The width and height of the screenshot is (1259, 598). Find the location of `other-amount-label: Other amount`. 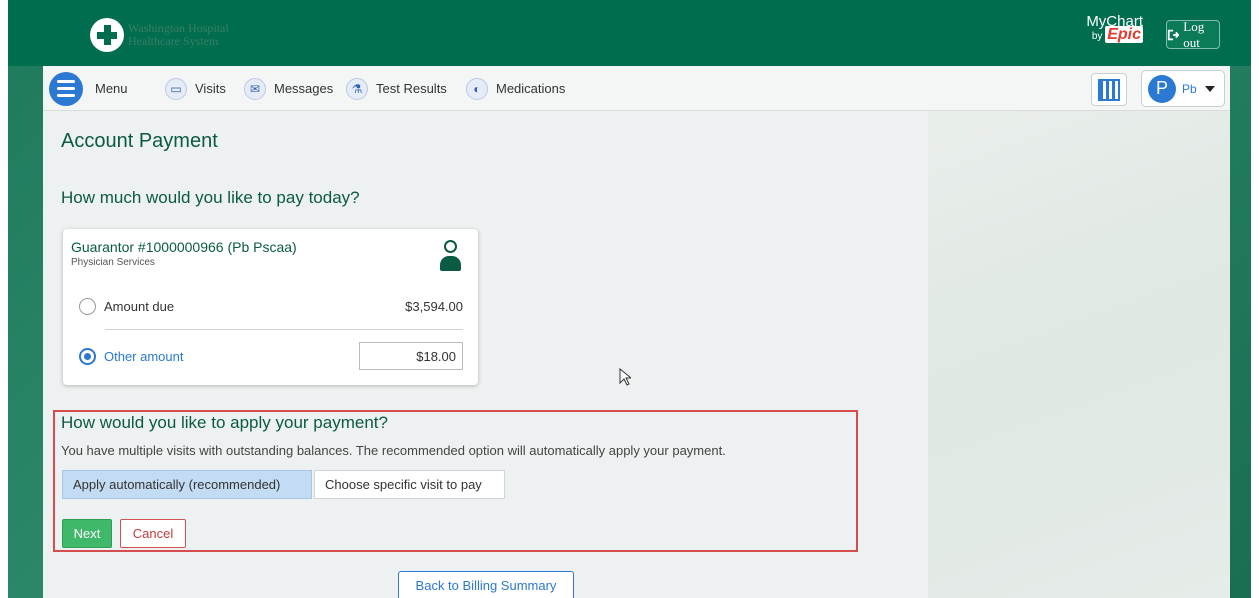

other-amount-label: Other amount is located at coordinates (144, 356).